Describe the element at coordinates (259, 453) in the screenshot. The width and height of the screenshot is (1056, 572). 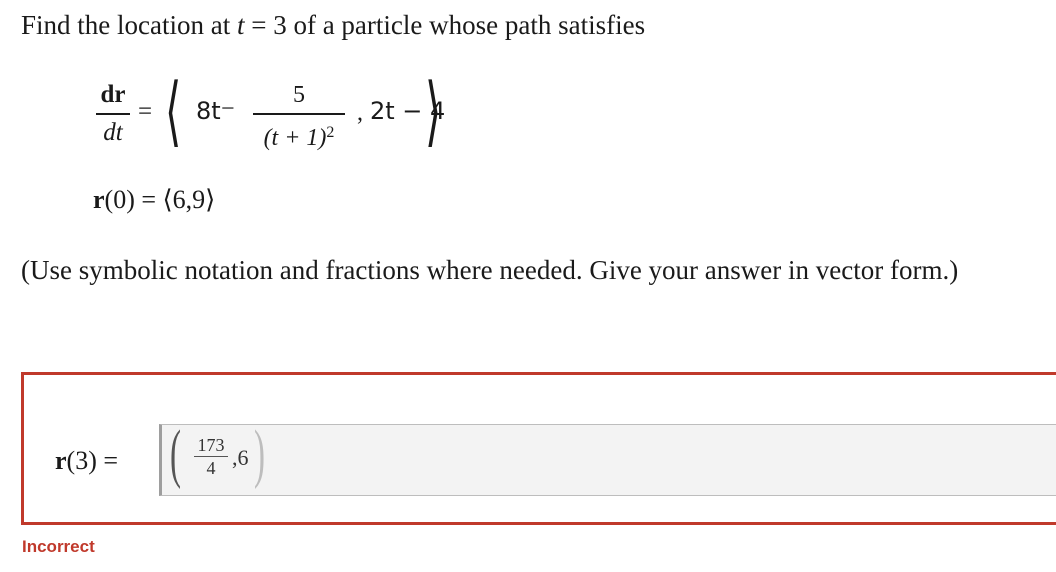
I see `answer-right-bracket: )` at that location.